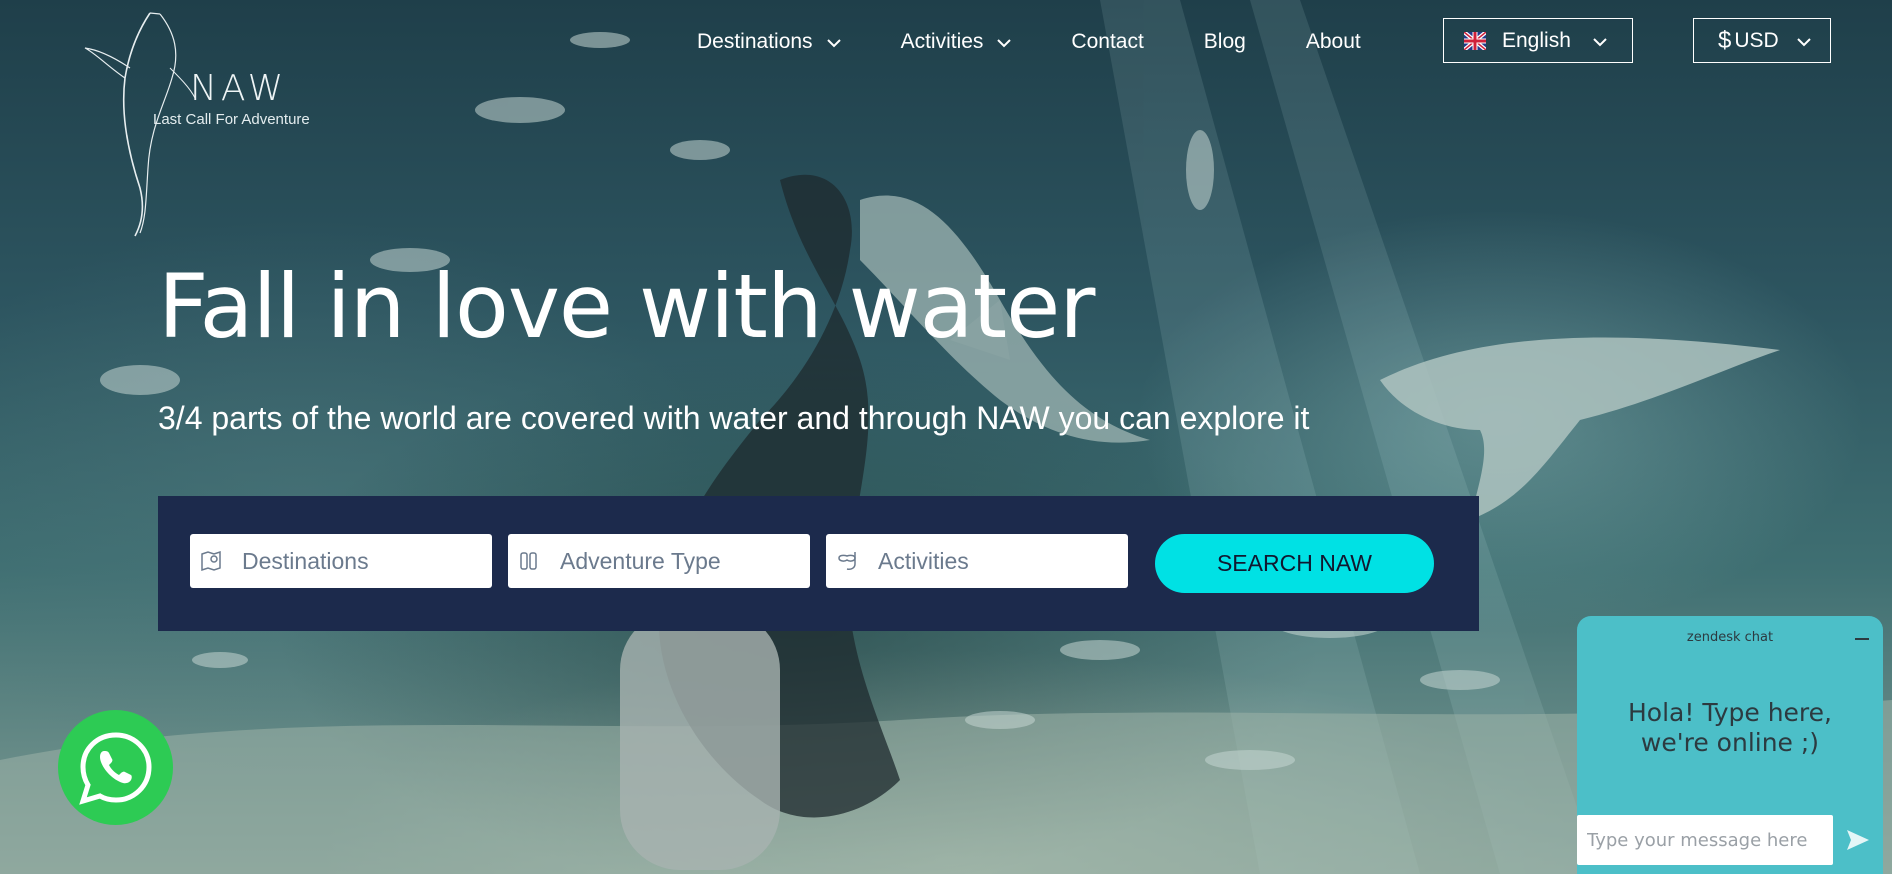 The width and height of the screenshot is (1892, 874). Describe the element at coordinates (923, 560) in the screenshot. I see `activities-placeholder: Activities` at that location.